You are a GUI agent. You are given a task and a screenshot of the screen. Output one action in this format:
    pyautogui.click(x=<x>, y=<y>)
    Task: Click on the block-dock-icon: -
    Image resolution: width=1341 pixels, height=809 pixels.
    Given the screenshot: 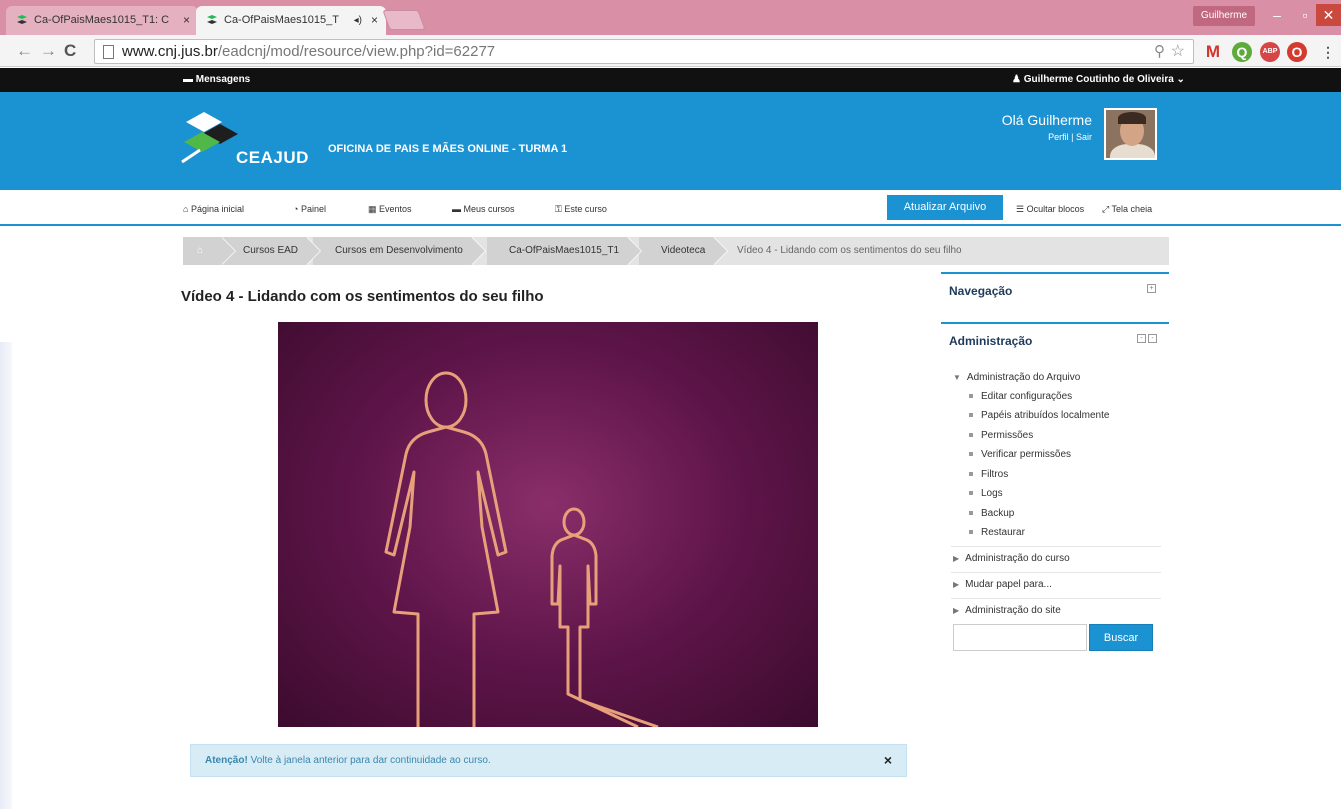 What is the action you would take?
    pyautogui.click(x=1141, y=338)
    